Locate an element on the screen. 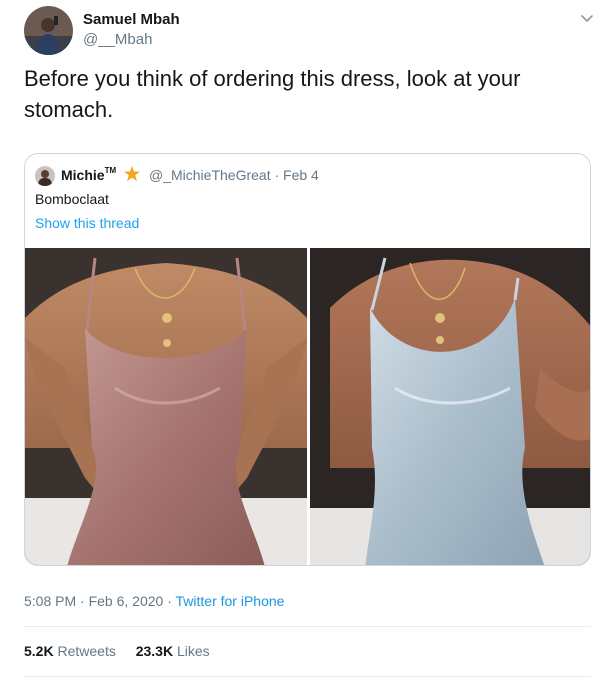  quoted-text: Bomboclaat is located at coordinates (72, 199).